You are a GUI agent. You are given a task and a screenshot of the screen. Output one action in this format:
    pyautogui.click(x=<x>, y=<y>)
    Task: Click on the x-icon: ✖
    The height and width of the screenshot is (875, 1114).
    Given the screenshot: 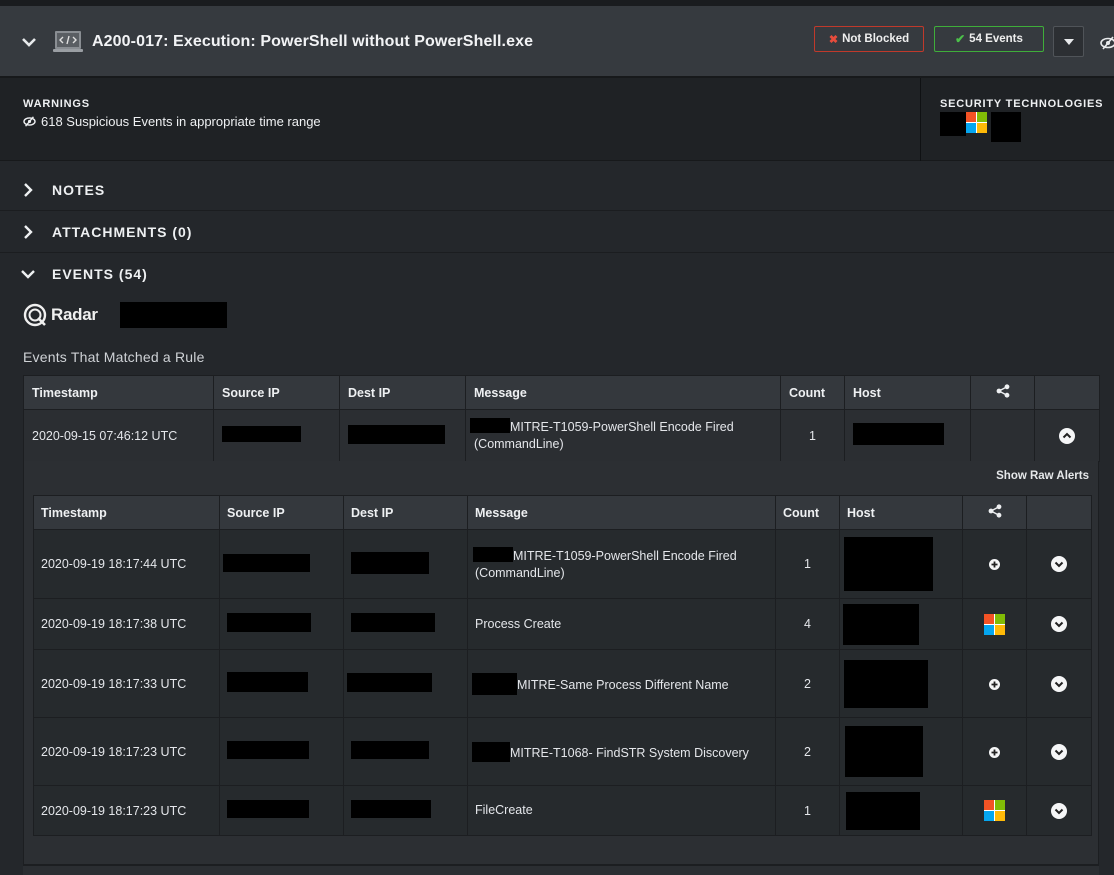 What is the action you would take?
    pyautogui.click(x=833, y=39)
    